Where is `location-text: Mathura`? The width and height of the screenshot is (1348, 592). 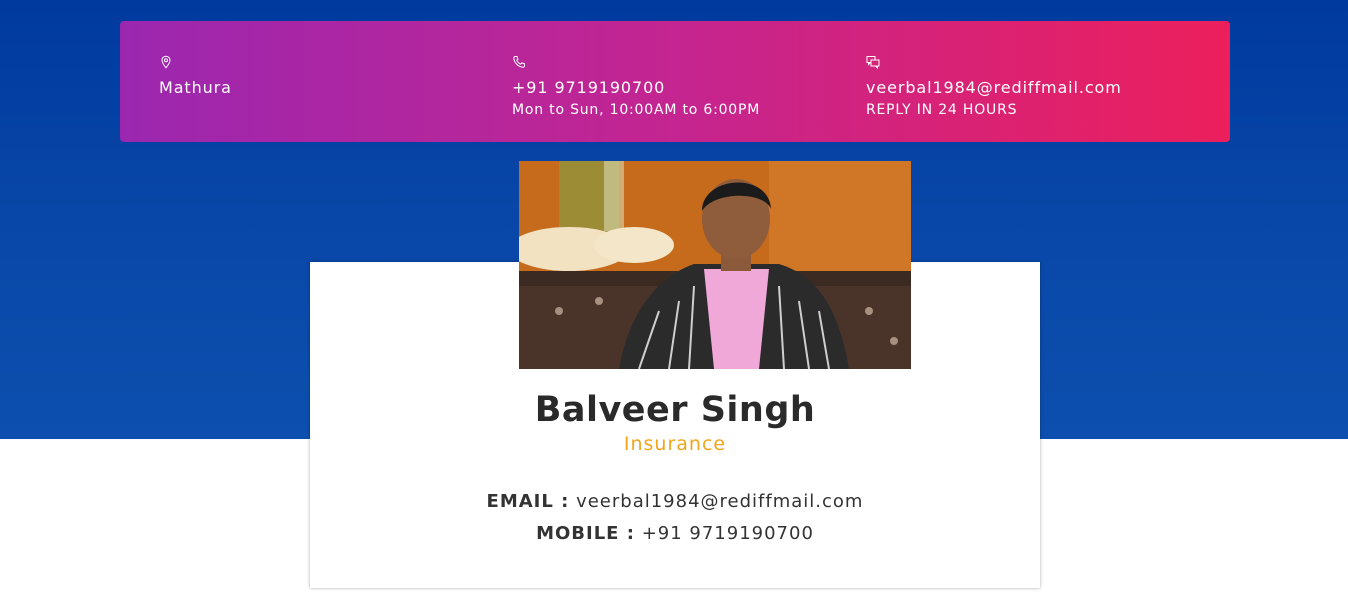 location-text: Mathura is located at coordinates (195, 87).